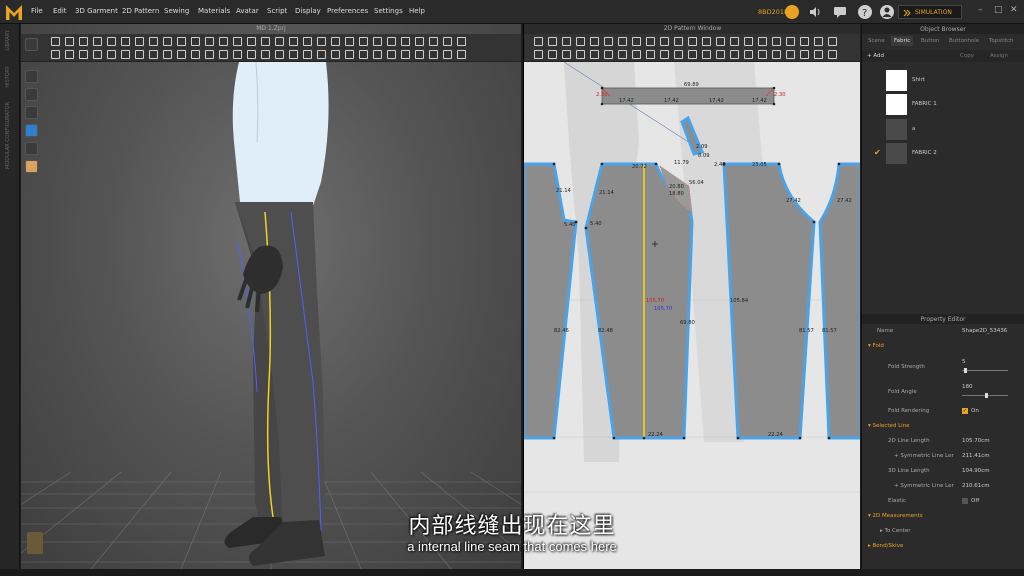  I want to click on modular-configurator-tab: MODULAR CONFIGURATOR, so click(8, 135).